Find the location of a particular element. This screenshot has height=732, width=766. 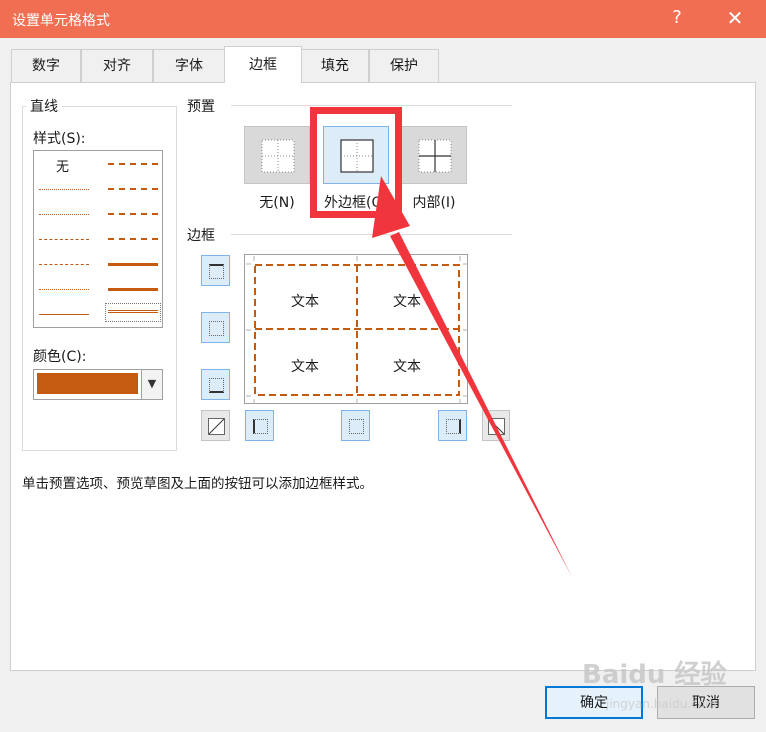

preview-border-lines is located at coordinates (357, 330).